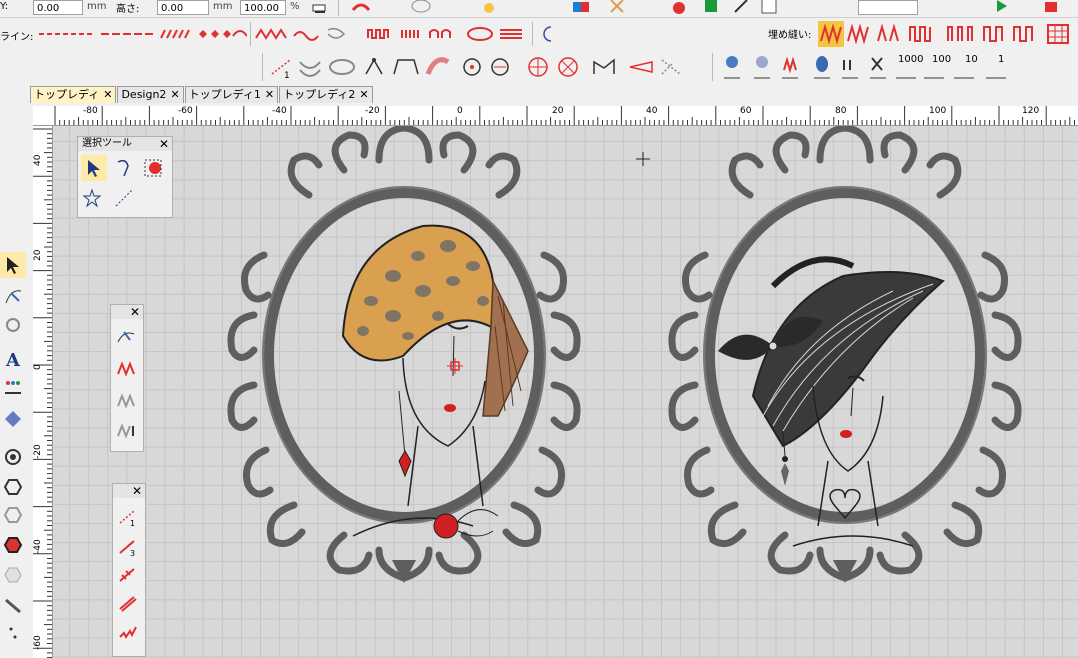 This screenshot has height=658, width=1078. What do you see at coordinates (319, 9) in the screenshot?
I see `lock-ratio-icon` at bounding box center [319, 9].